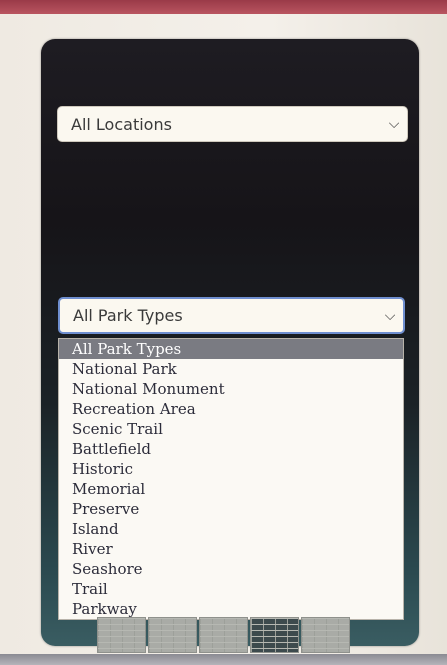 This screenshot has width=447, height=665. I want to click on option-parkway: Parkway, so click(231, 609).